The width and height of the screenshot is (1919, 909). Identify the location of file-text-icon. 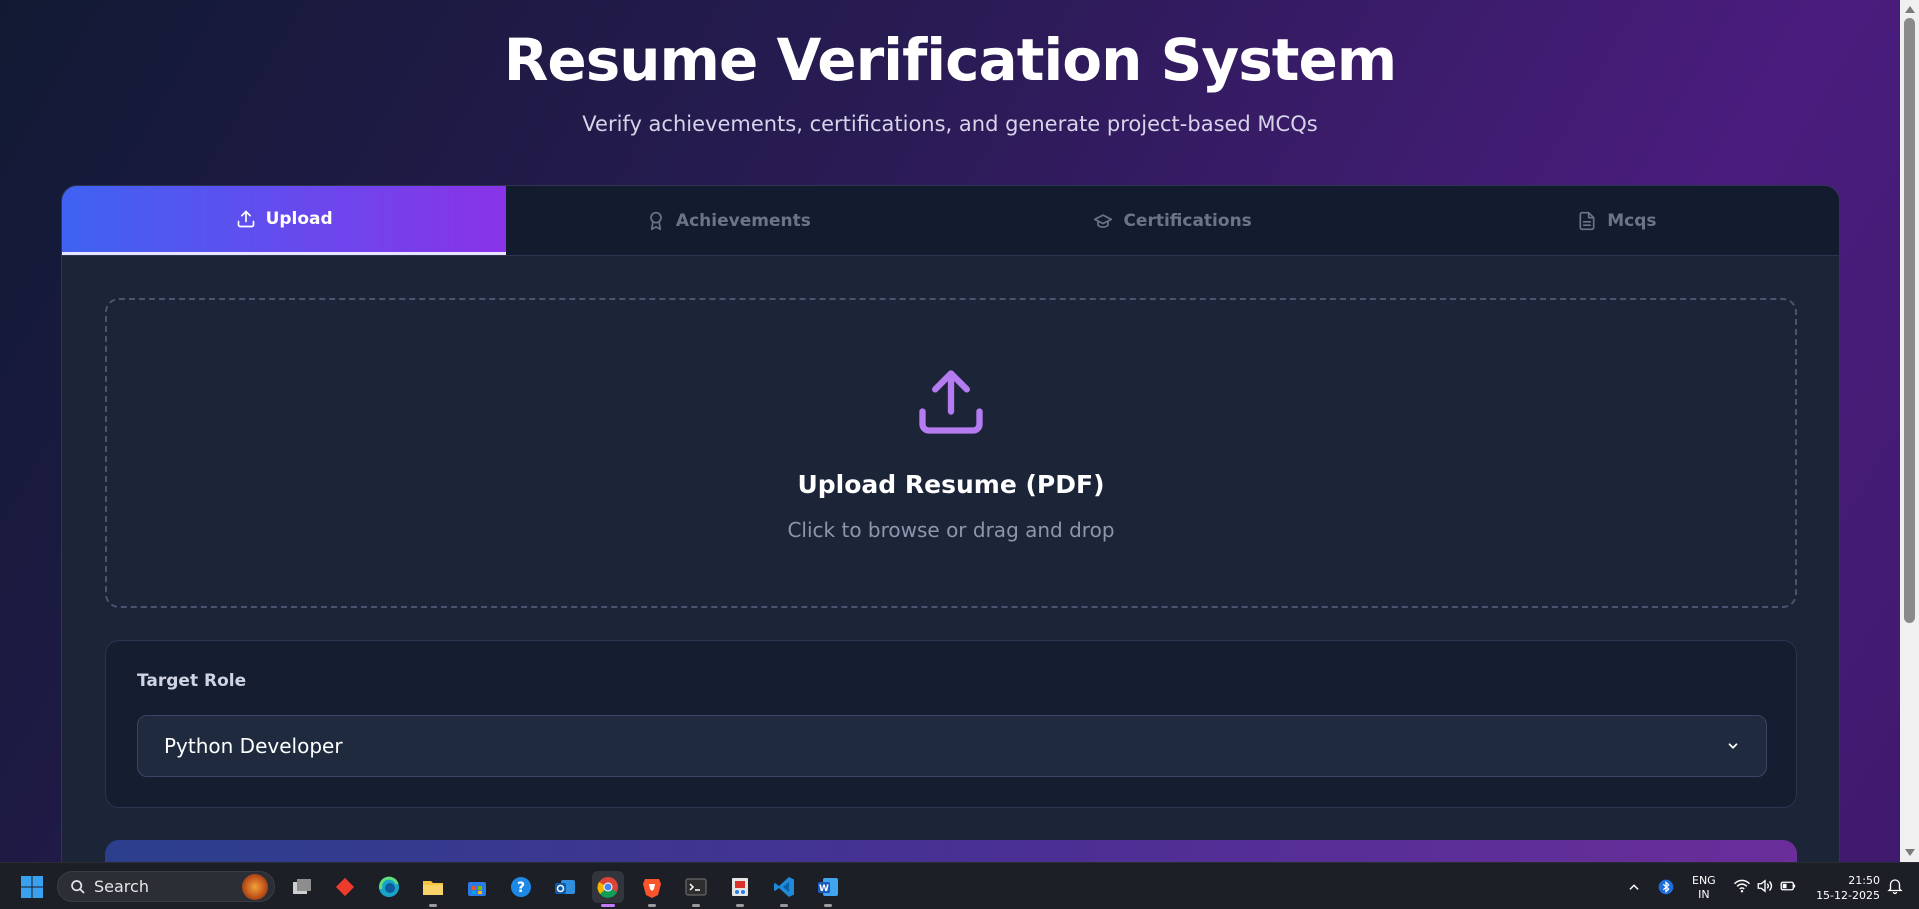
(1587, 220).